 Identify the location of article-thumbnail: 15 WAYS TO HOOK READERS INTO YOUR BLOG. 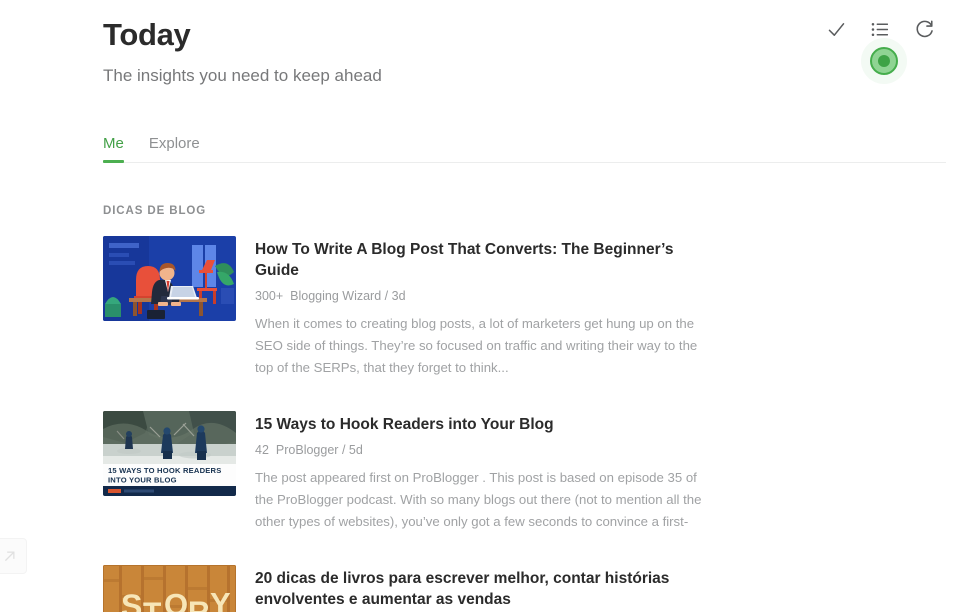
(169, 453).